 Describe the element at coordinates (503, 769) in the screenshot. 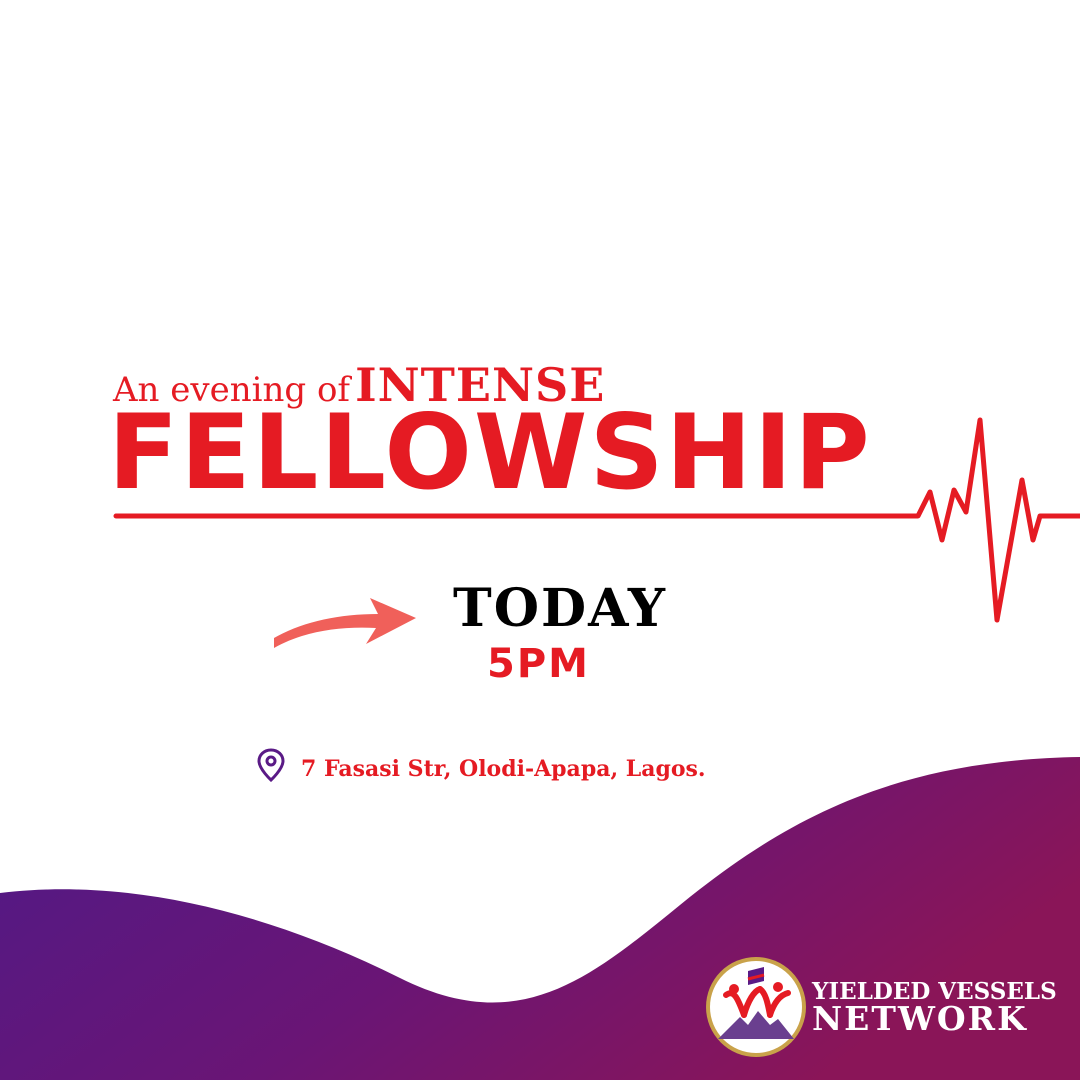

I see `event-address: 7 Fasasi Str, Olodi-Apapa, Lagos.` at that location.